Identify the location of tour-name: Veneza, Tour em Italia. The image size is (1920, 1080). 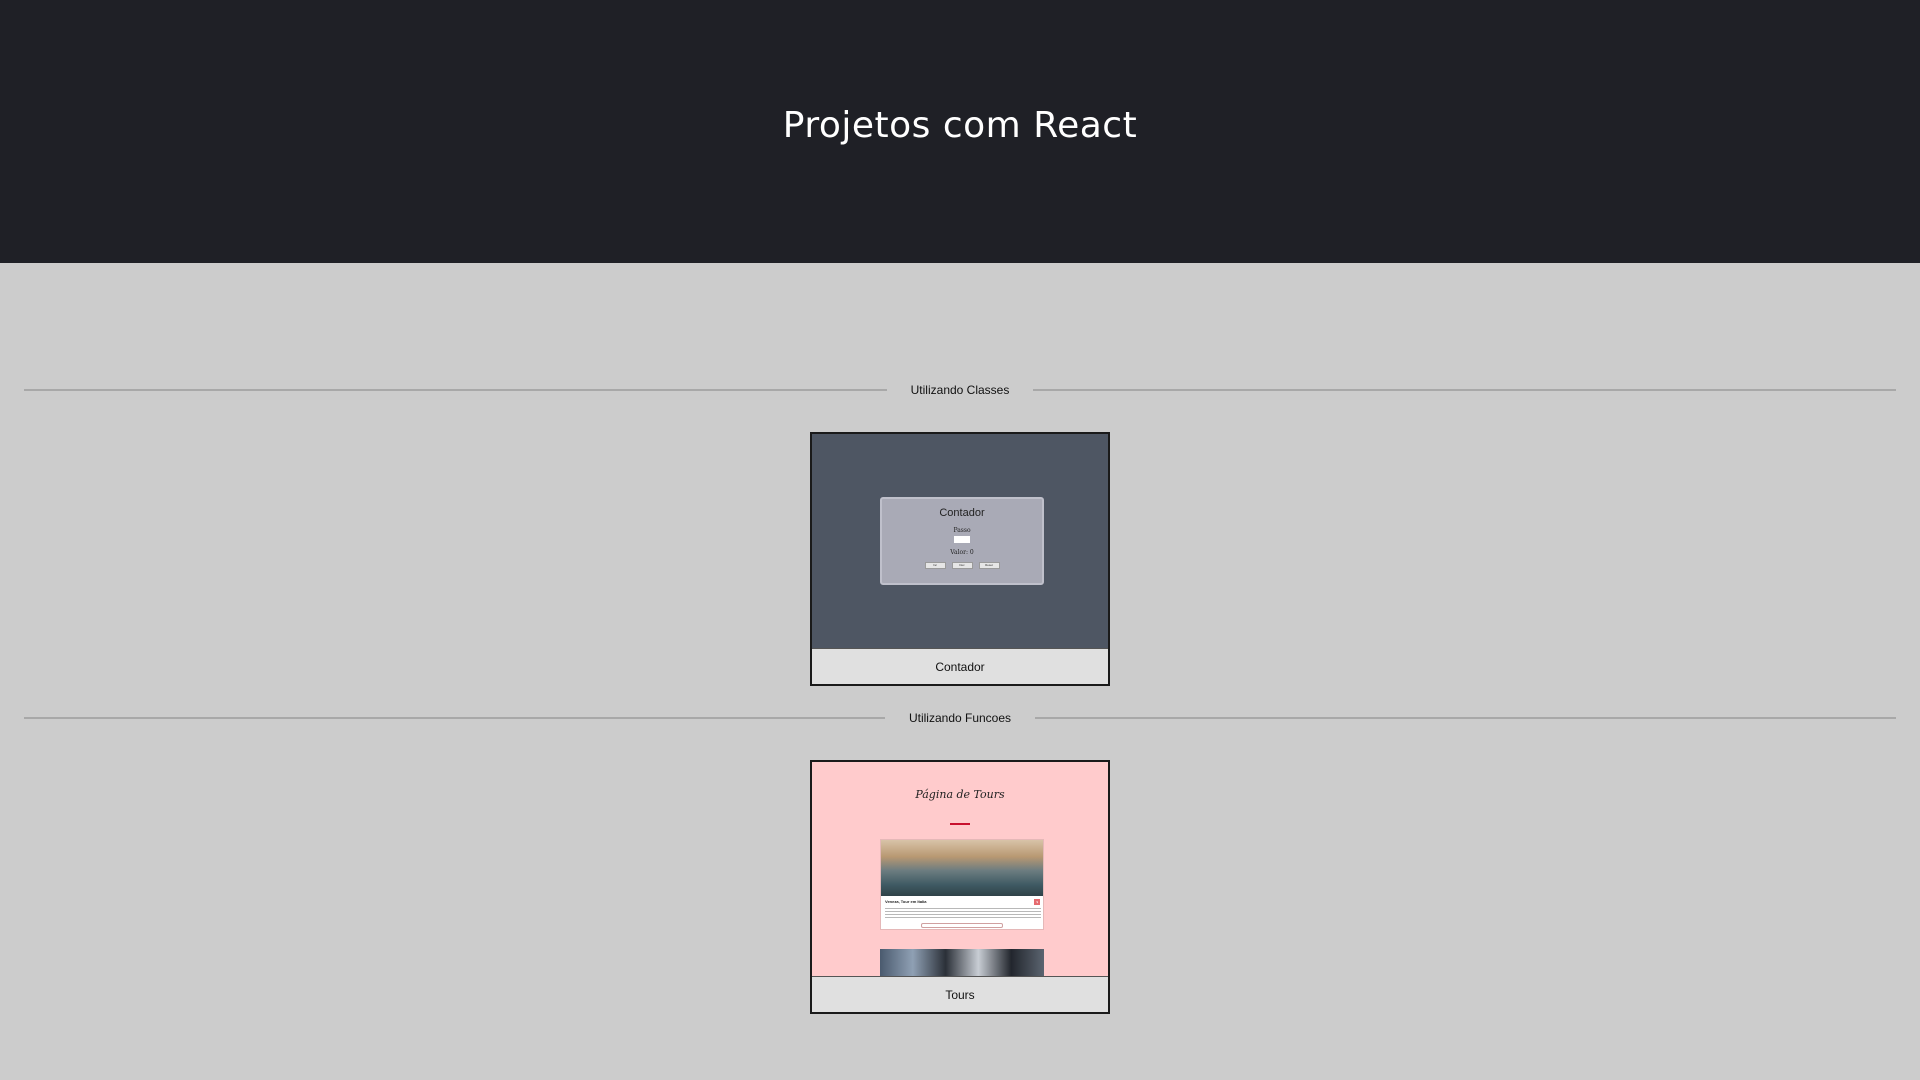
(906, 901).